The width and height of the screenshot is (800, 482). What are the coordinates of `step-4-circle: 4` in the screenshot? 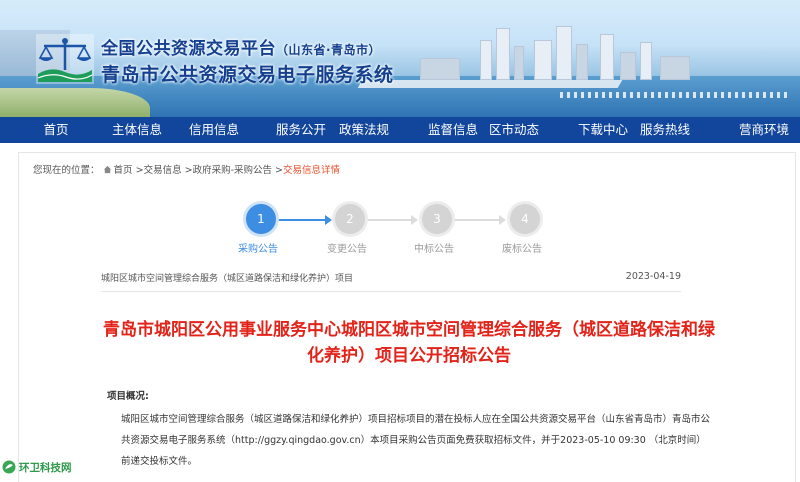 It's located at (525, 219).